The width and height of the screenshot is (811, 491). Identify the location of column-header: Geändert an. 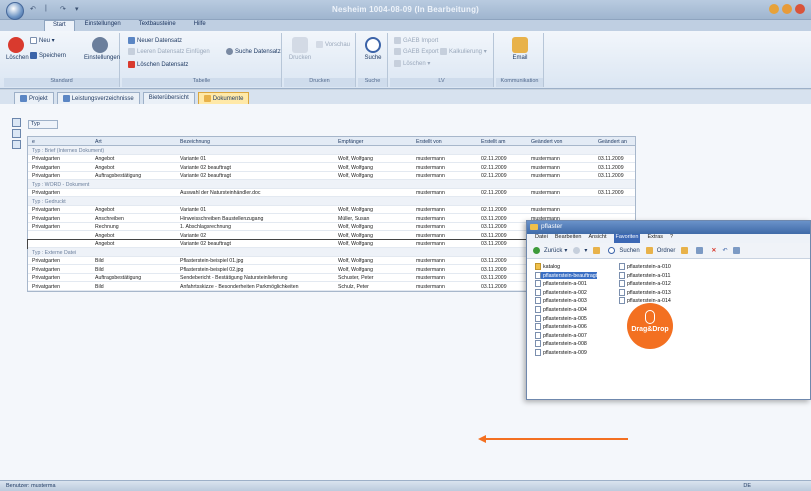
(617, 142).